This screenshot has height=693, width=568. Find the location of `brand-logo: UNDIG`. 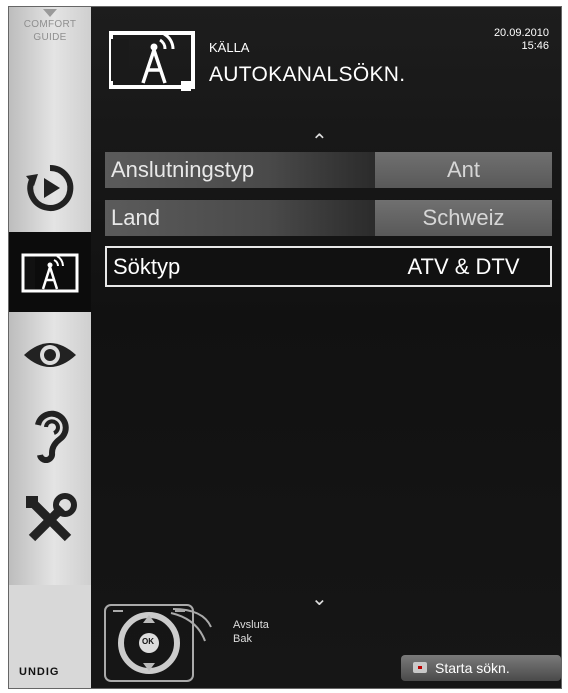

brand-logo: UNDIG is located at coordinates (39, 672).